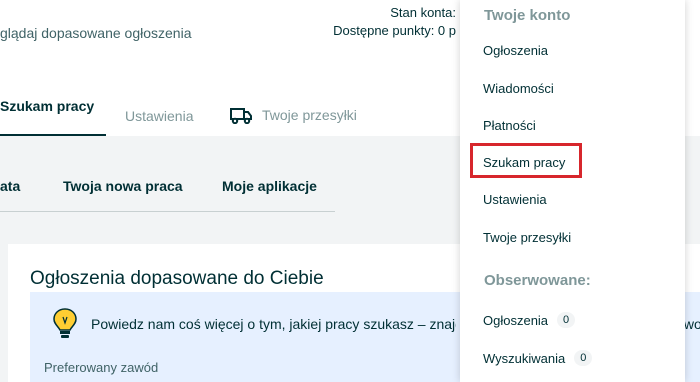 Image resolution: width=700 pixels, height=382 pixels. Describe the element at coordinates (123, 186) in the screenshot. I see `subtab-twoja-nowa-praca: Twoja nowa praca` at that location.